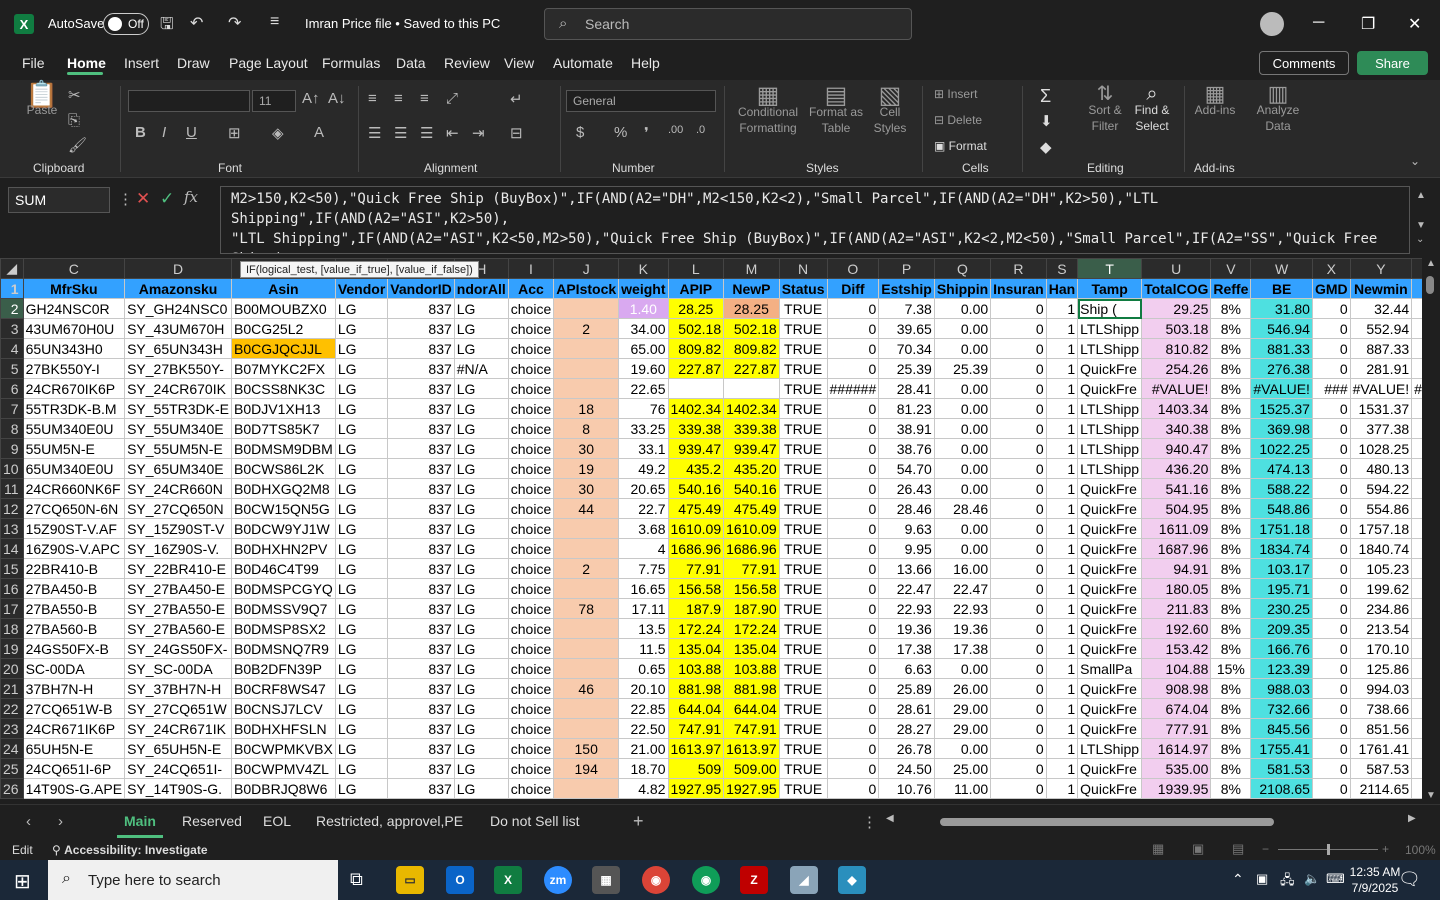 The width and height of the screenshot is (1440, 900). I want to click on share-button: Share, so click(1392, 63).